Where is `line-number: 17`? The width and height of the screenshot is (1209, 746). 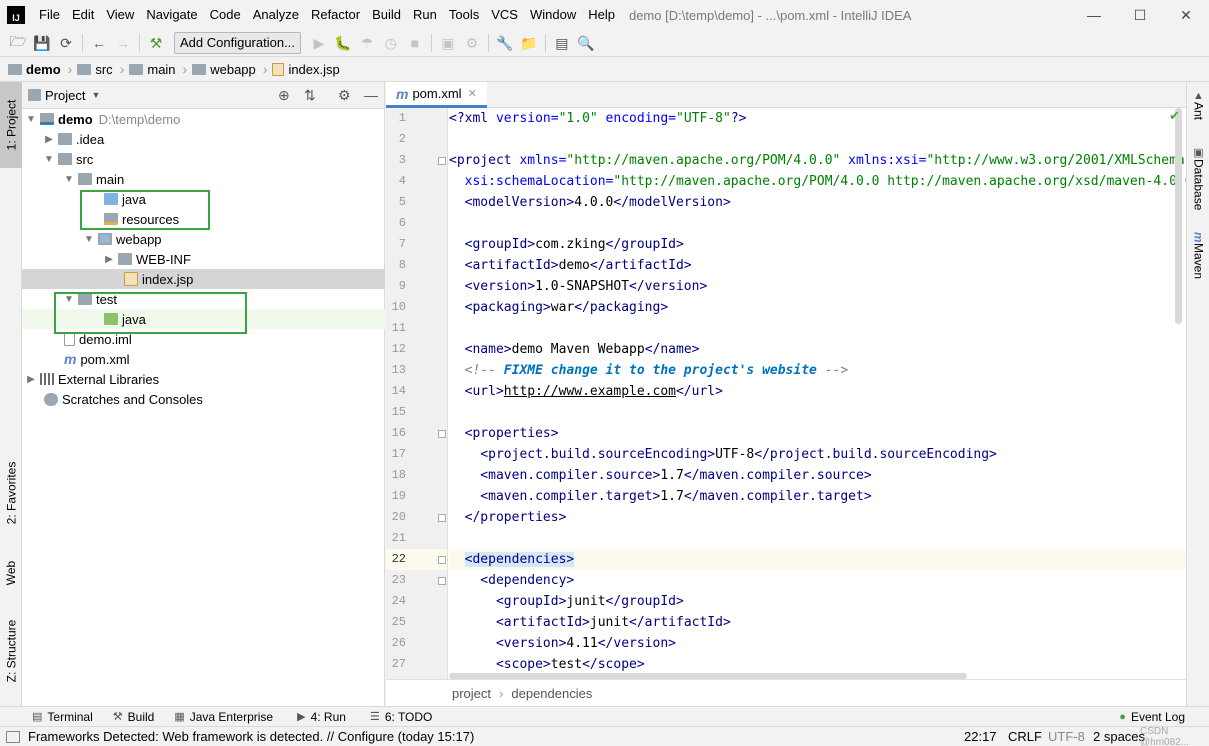
line-number: 17 is located at coordinates (398, 454).